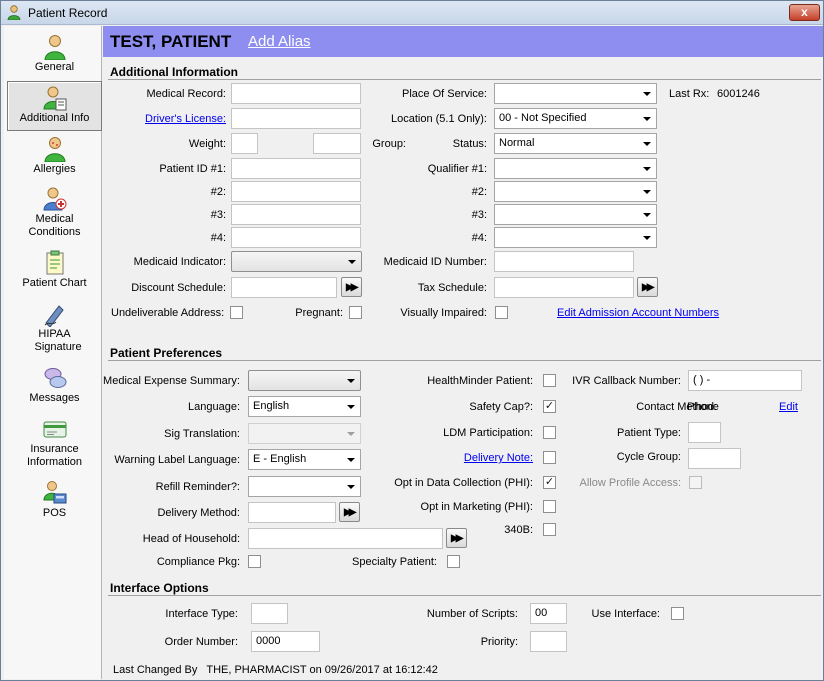  Describe the element at coordinates (54, 513) in the screenshot. I see `sidebar-item-label: POS` at that location.